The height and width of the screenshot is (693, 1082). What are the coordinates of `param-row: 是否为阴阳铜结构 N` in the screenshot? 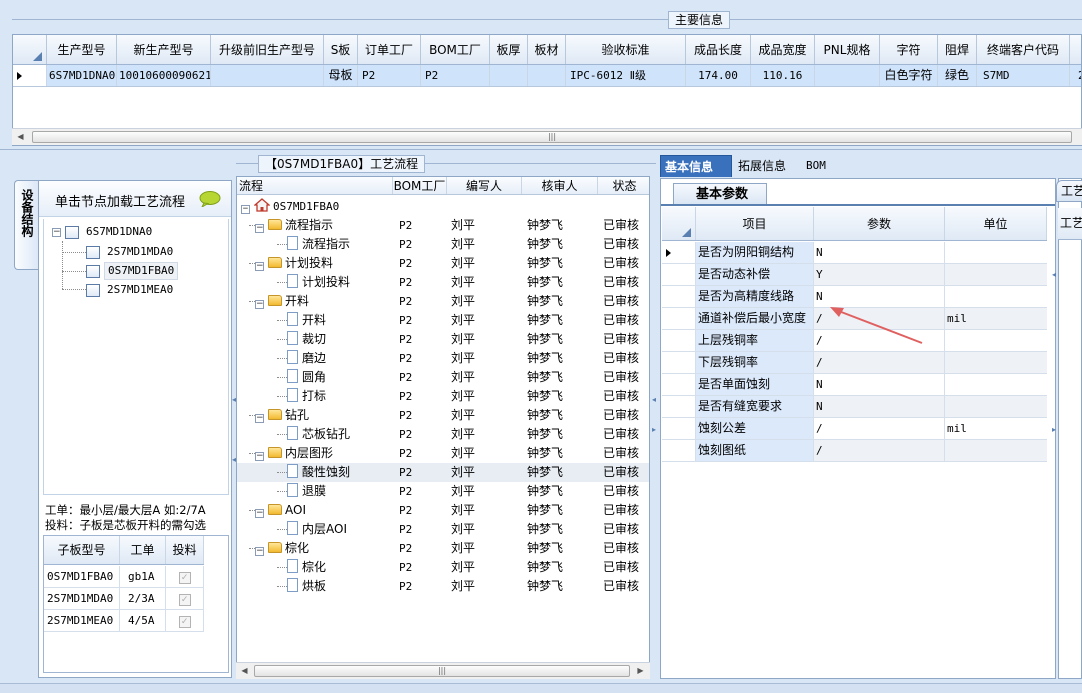 It's located at (854, 253).